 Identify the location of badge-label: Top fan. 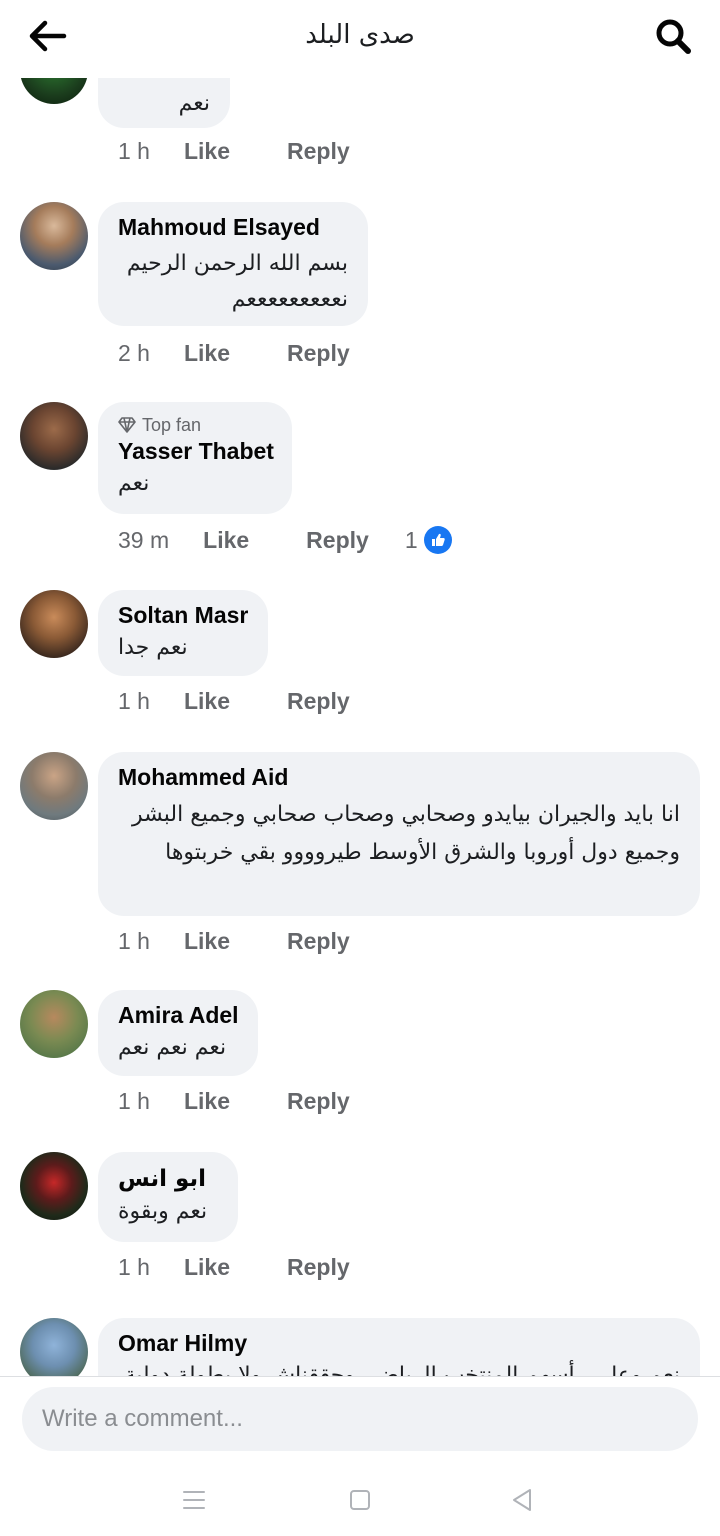
(172, 425).